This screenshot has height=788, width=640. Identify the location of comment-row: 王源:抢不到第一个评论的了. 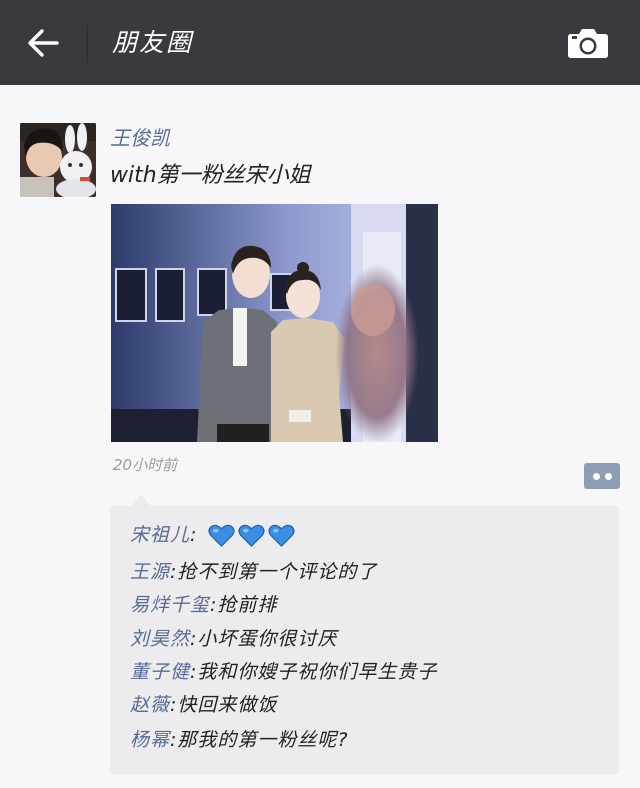
(253, 572).